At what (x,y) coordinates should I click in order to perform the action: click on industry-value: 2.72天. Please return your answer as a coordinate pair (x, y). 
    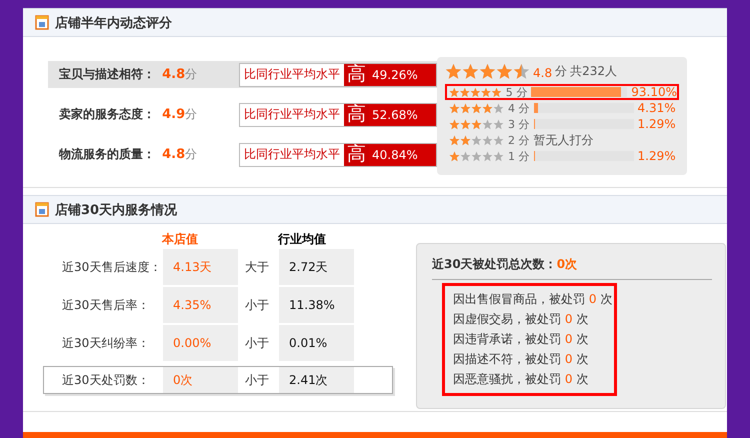
    Looking at the image, I should click on (316, 267).